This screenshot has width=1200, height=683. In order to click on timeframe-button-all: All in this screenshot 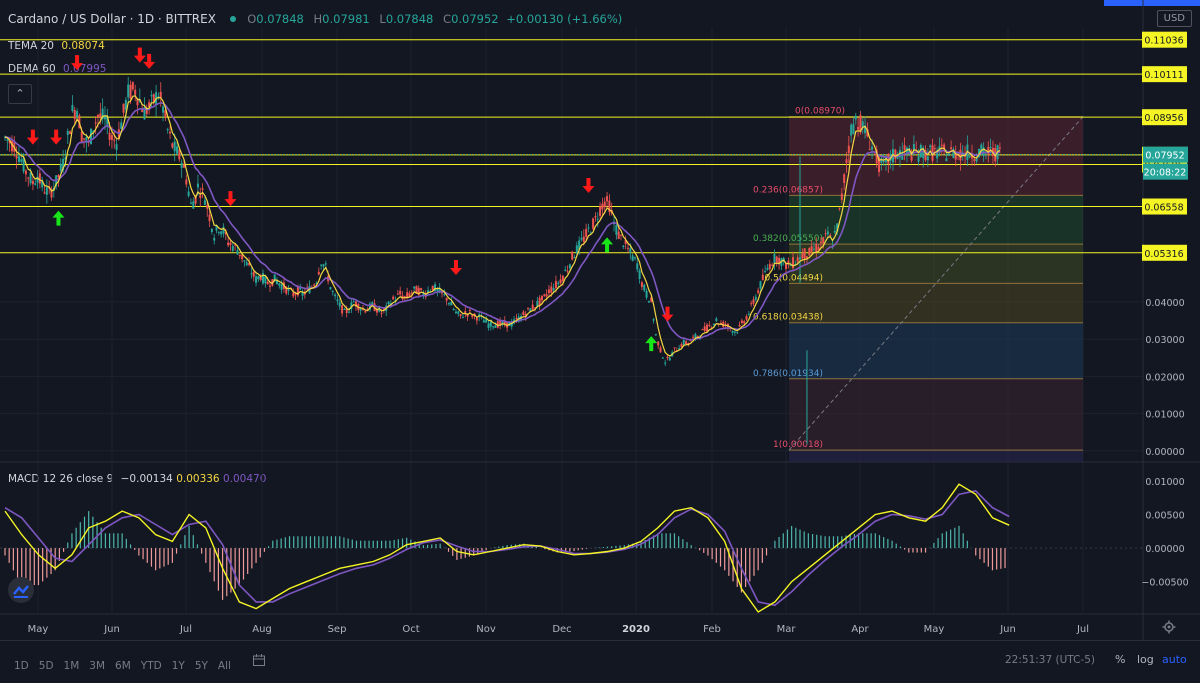, I will do `click(224, 666)`.